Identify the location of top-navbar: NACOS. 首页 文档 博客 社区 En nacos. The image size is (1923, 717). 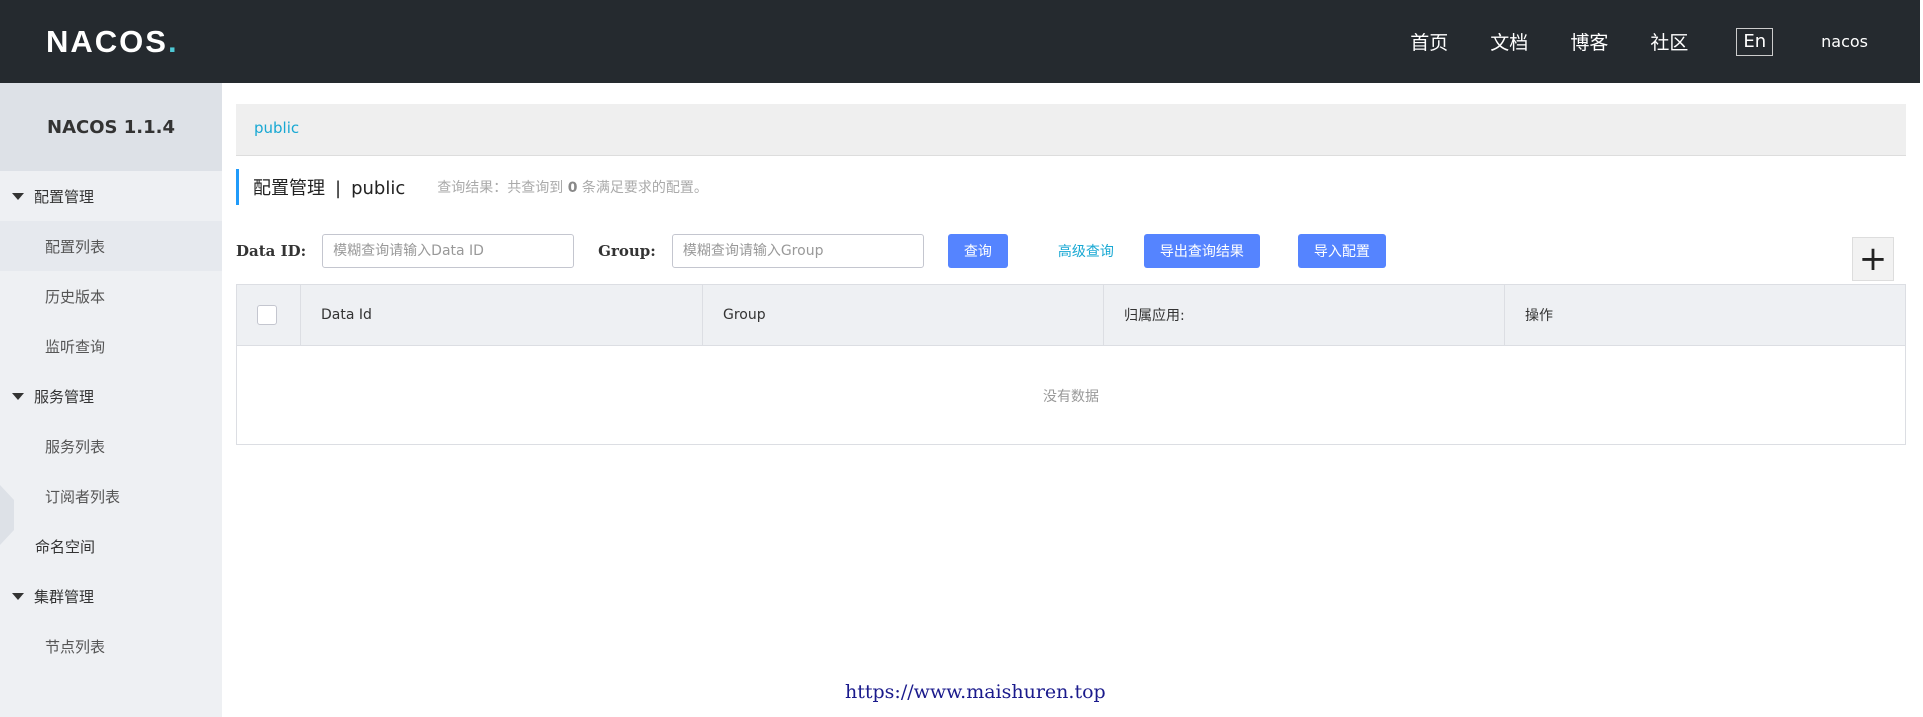
(960, 41).